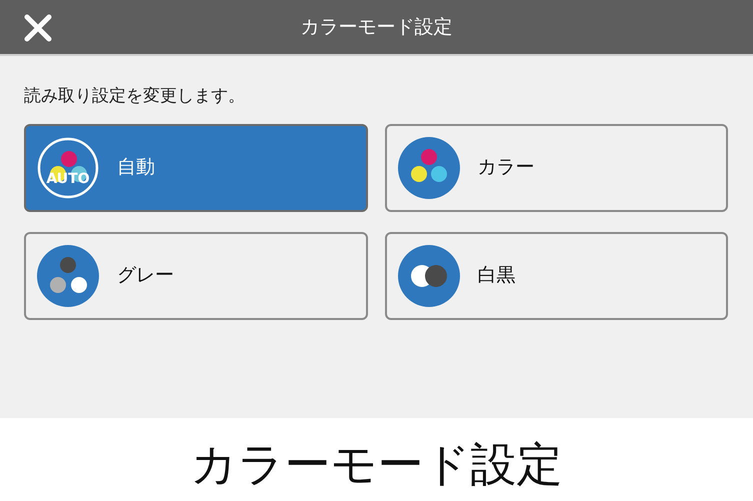 Image resolution: width=753 pixels, height=501 pixels. I want to click on overlapping-circles-icon, so click(429, 275).